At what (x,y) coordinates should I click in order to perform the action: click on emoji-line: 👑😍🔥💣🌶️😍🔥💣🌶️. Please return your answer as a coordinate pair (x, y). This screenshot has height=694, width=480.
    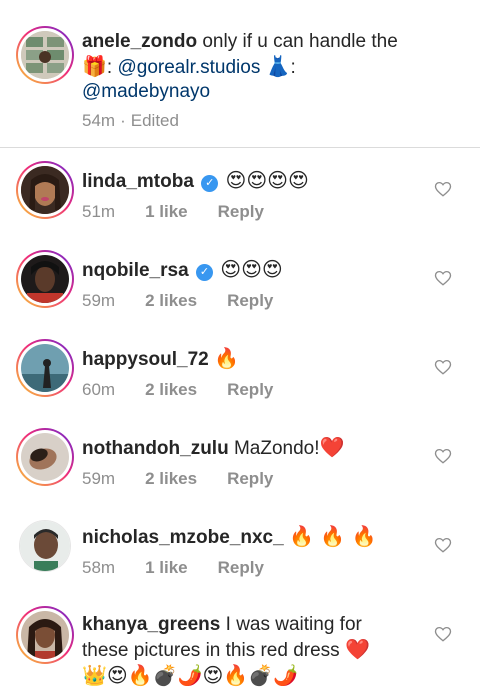
    Looking at the image, I should click on (190, 675).